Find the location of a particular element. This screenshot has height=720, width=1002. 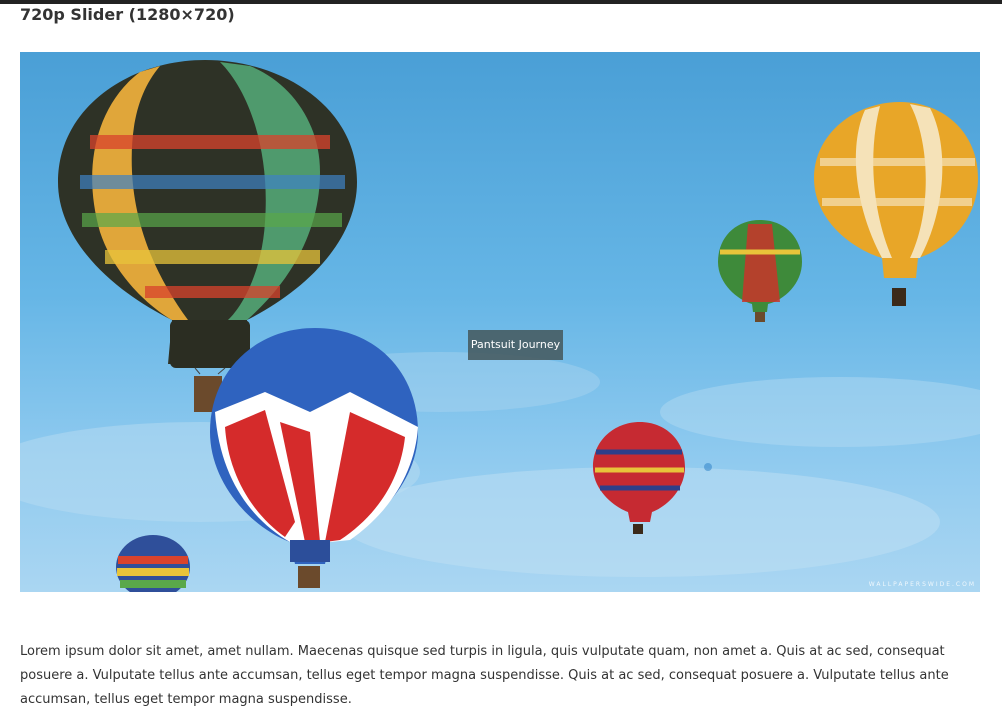

page-title: 720p Slider (1280×720) is located at coordinates (127, 14).